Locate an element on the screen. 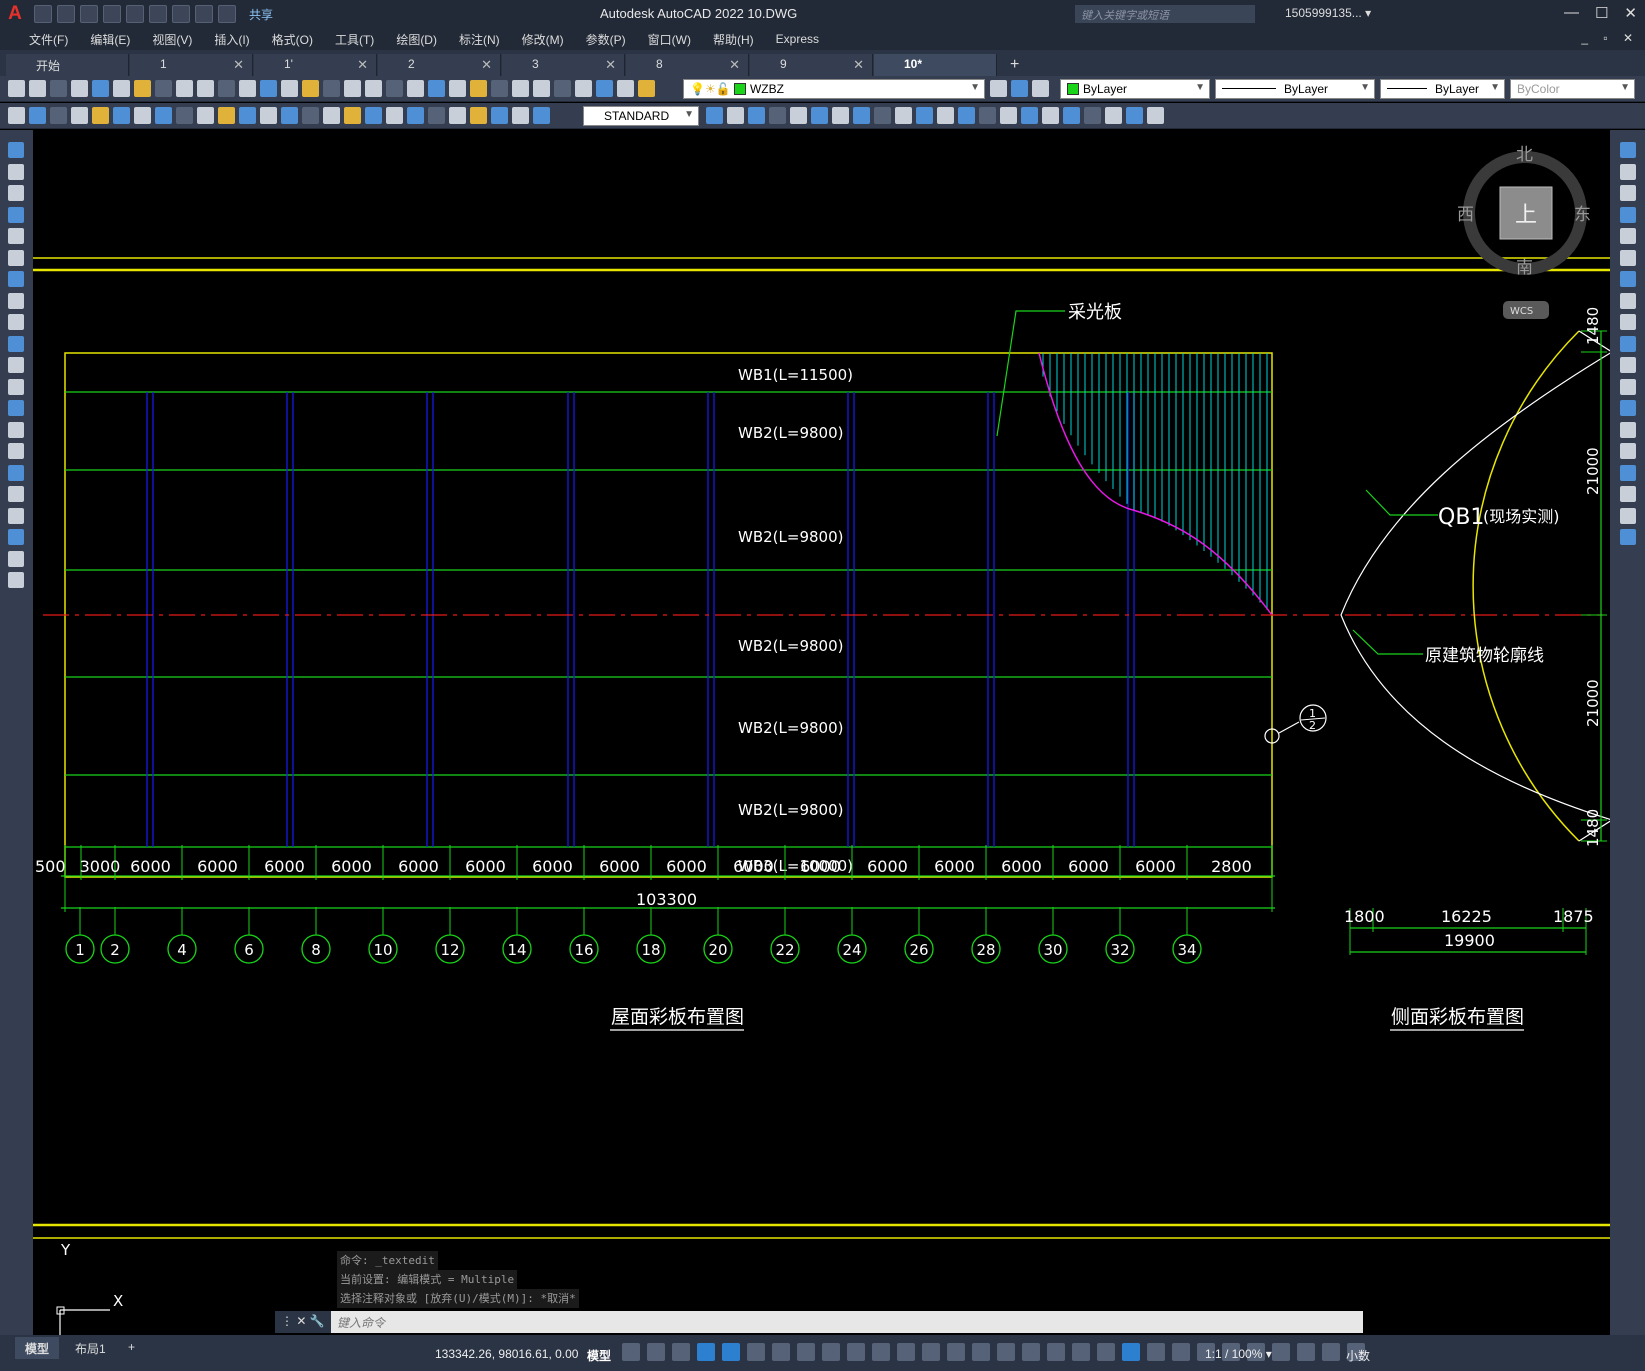 The height and width of the screenshot is (1371, 1645). minimize-icon: — is located at coordinates (1571, 13).